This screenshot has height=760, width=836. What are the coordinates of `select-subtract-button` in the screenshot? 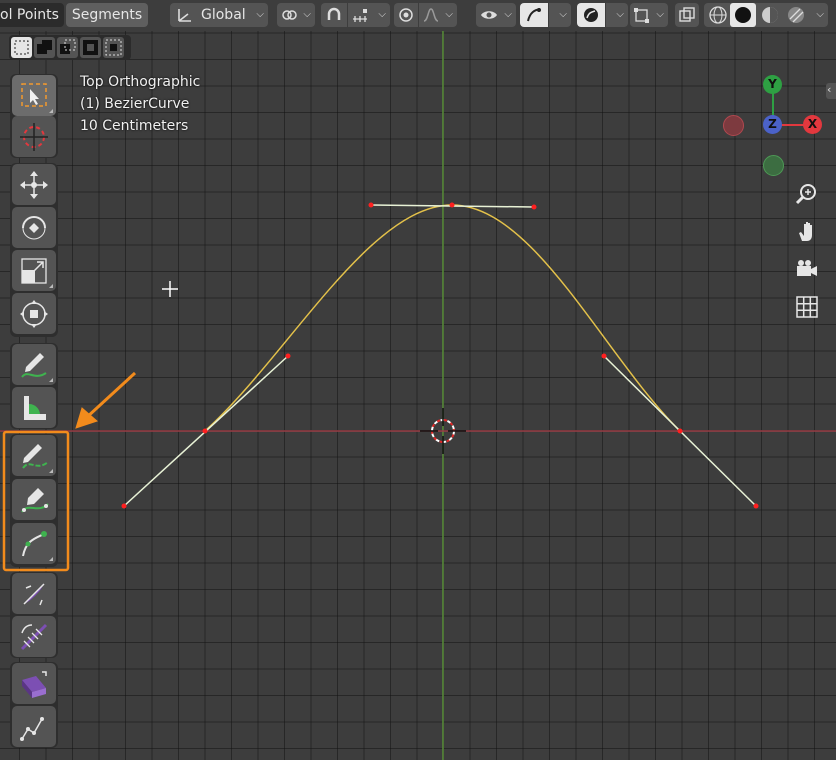 It's located at (67, 47).